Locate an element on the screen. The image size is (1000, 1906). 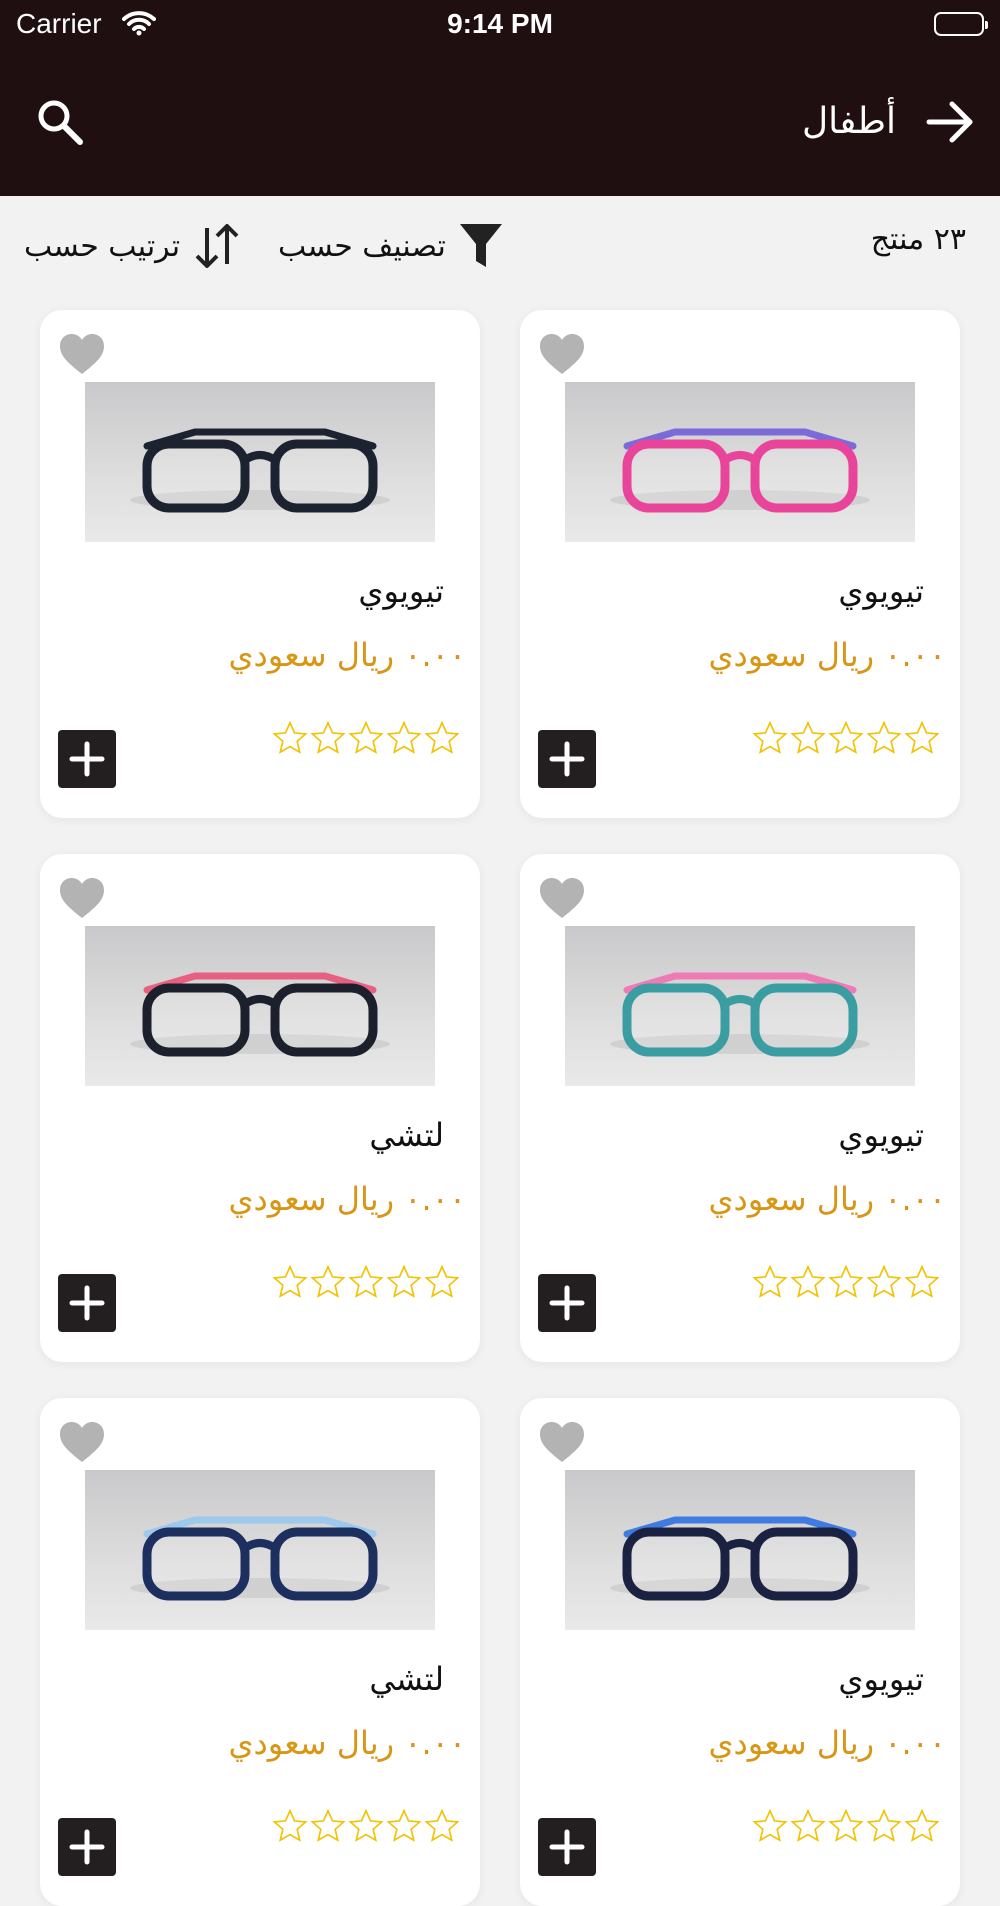
clock: 9:14 PM is located at coordinates (500, 23).